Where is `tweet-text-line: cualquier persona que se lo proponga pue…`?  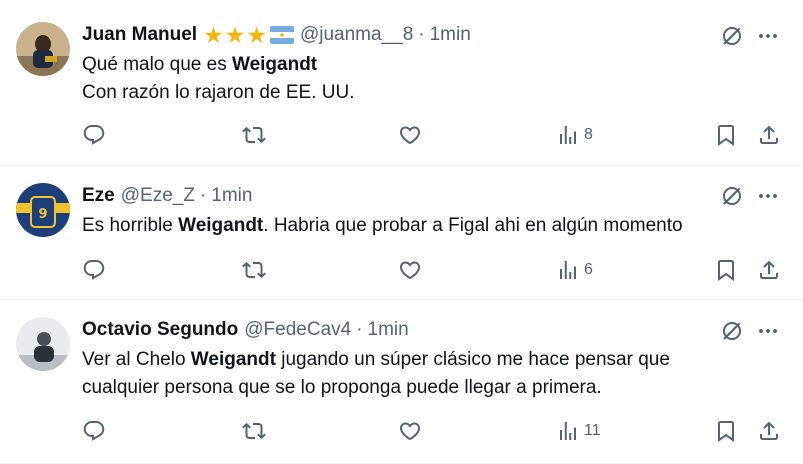
tweet-text-line: cualquier persona que se lo proponga pue… is located at coordinates (342, 387).